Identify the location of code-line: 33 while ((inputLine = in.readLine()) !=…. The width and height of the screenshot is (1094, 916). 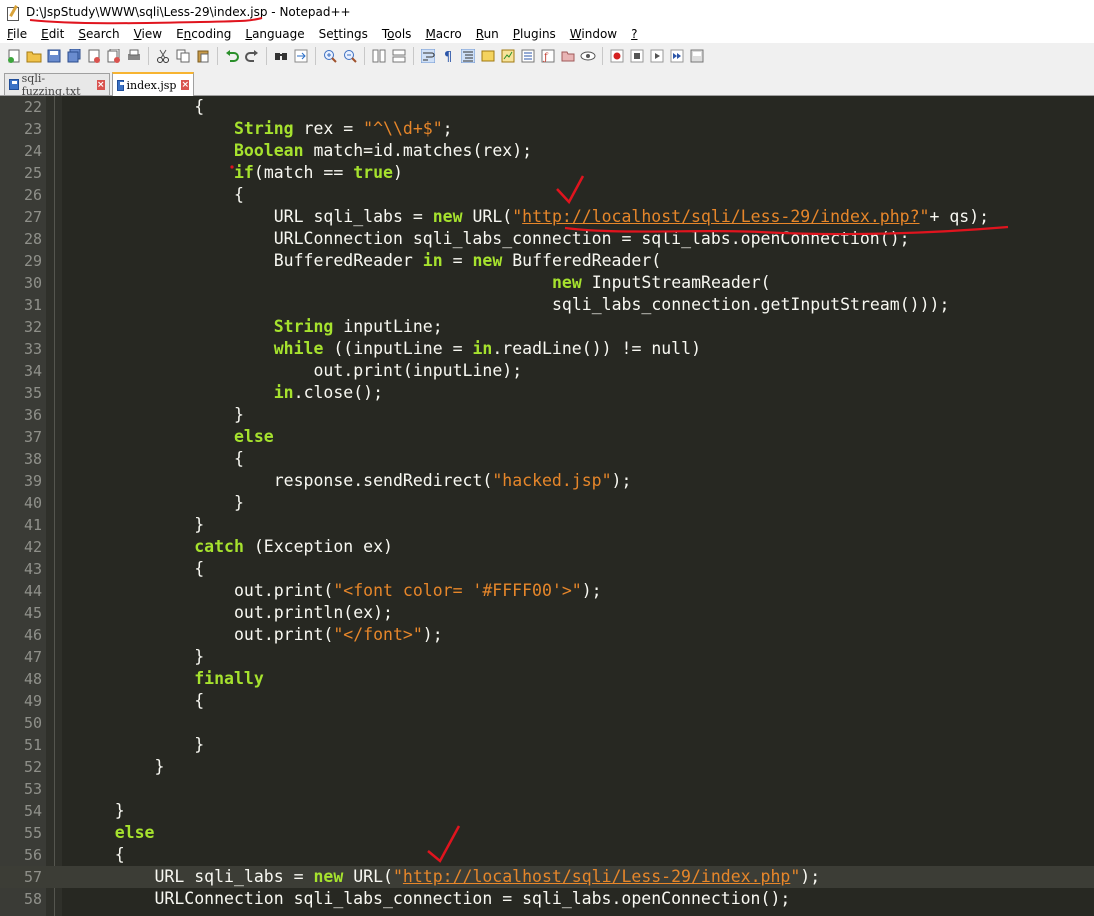
(547, 349).